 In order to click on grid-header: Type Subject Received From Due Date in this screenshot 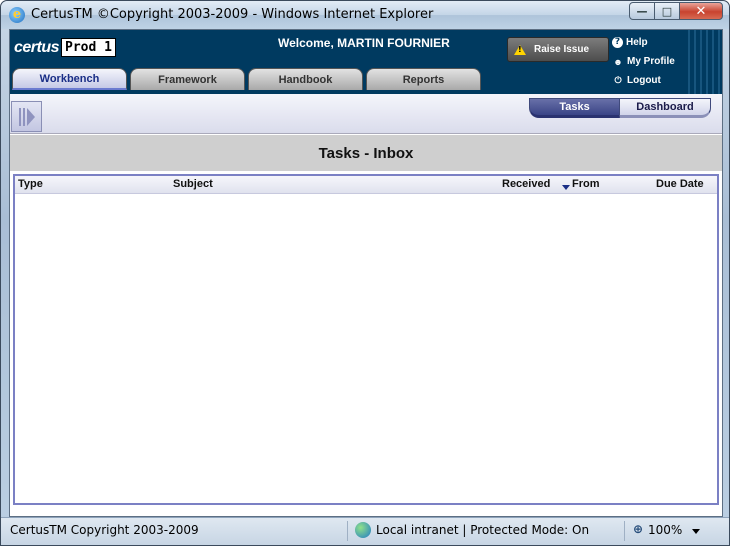, I will do `click(366, 185)`.